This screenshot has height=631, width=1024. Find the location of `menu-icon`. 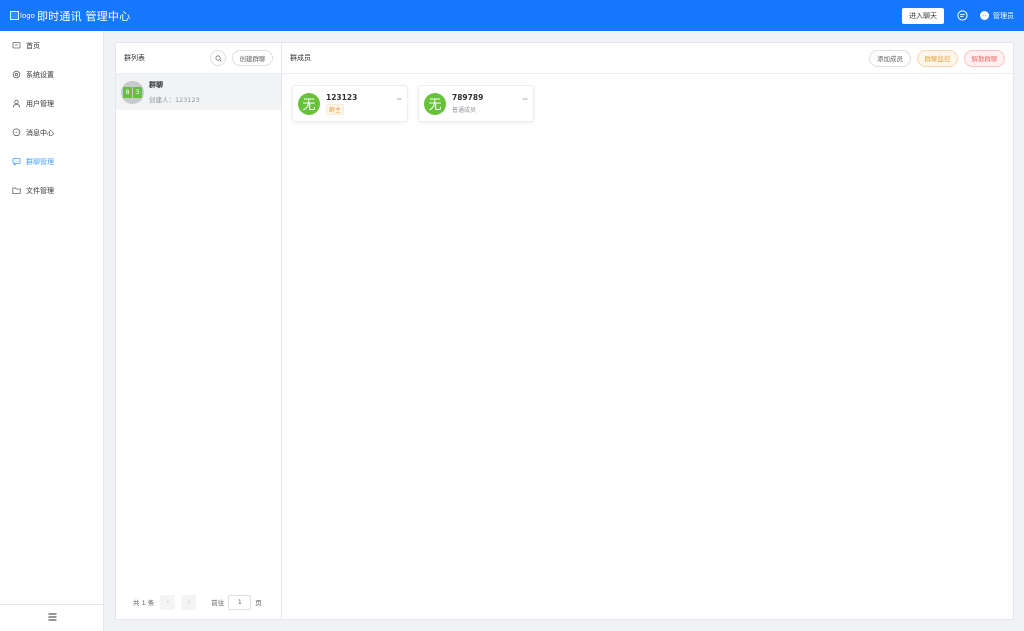

menu-icon is located at coordinates (52, 618).